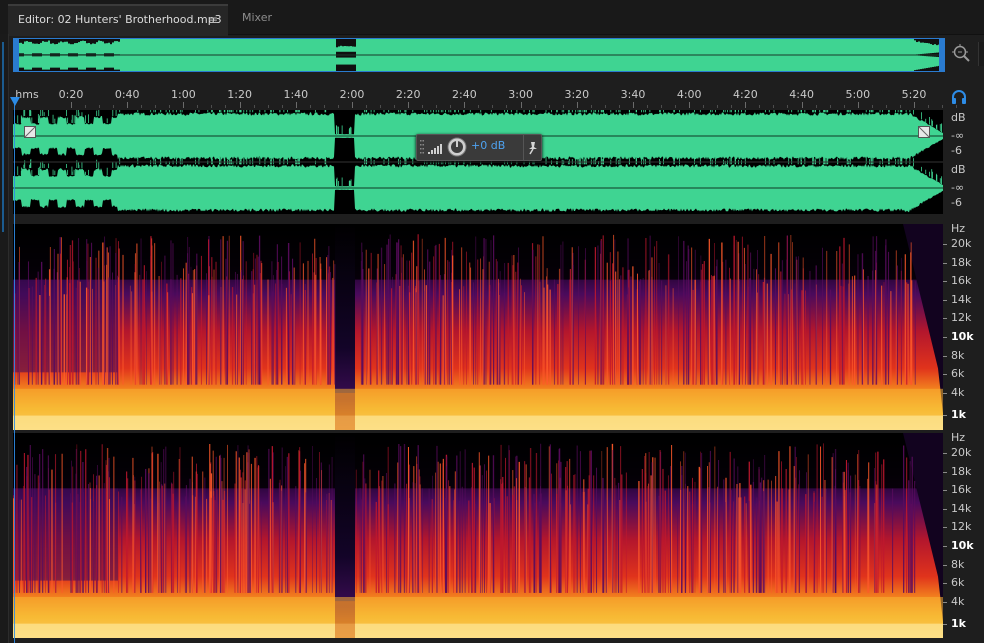 The width and height of the screenshot is (984, 643). I want to click on playhead-line, so click(14, 373).